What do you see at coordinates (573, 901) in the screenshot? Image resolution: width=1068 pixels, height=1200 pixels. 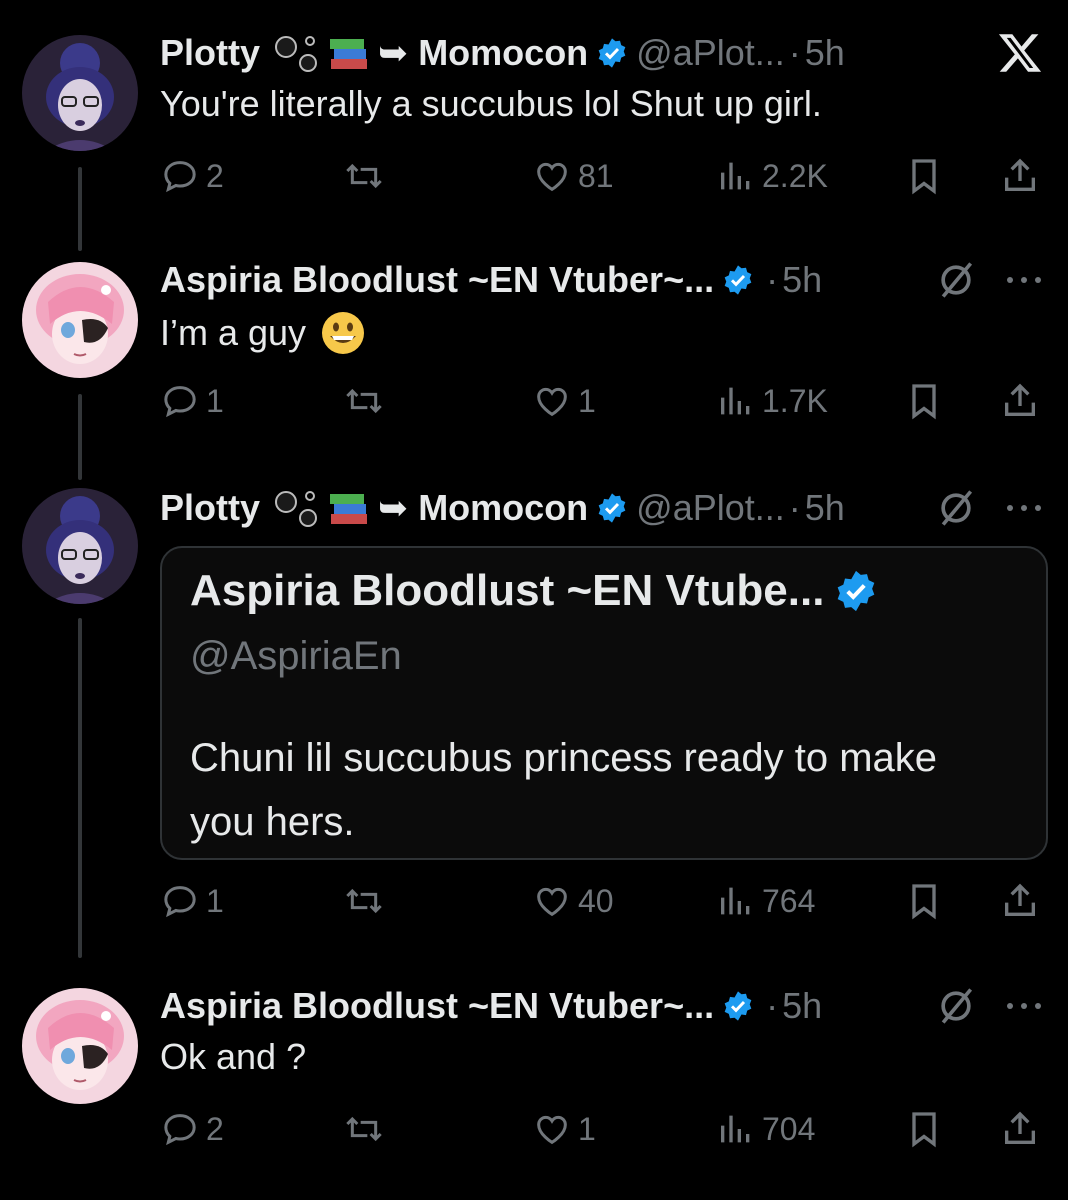 I see `like-button: 40` at bounding box center [573, 901].